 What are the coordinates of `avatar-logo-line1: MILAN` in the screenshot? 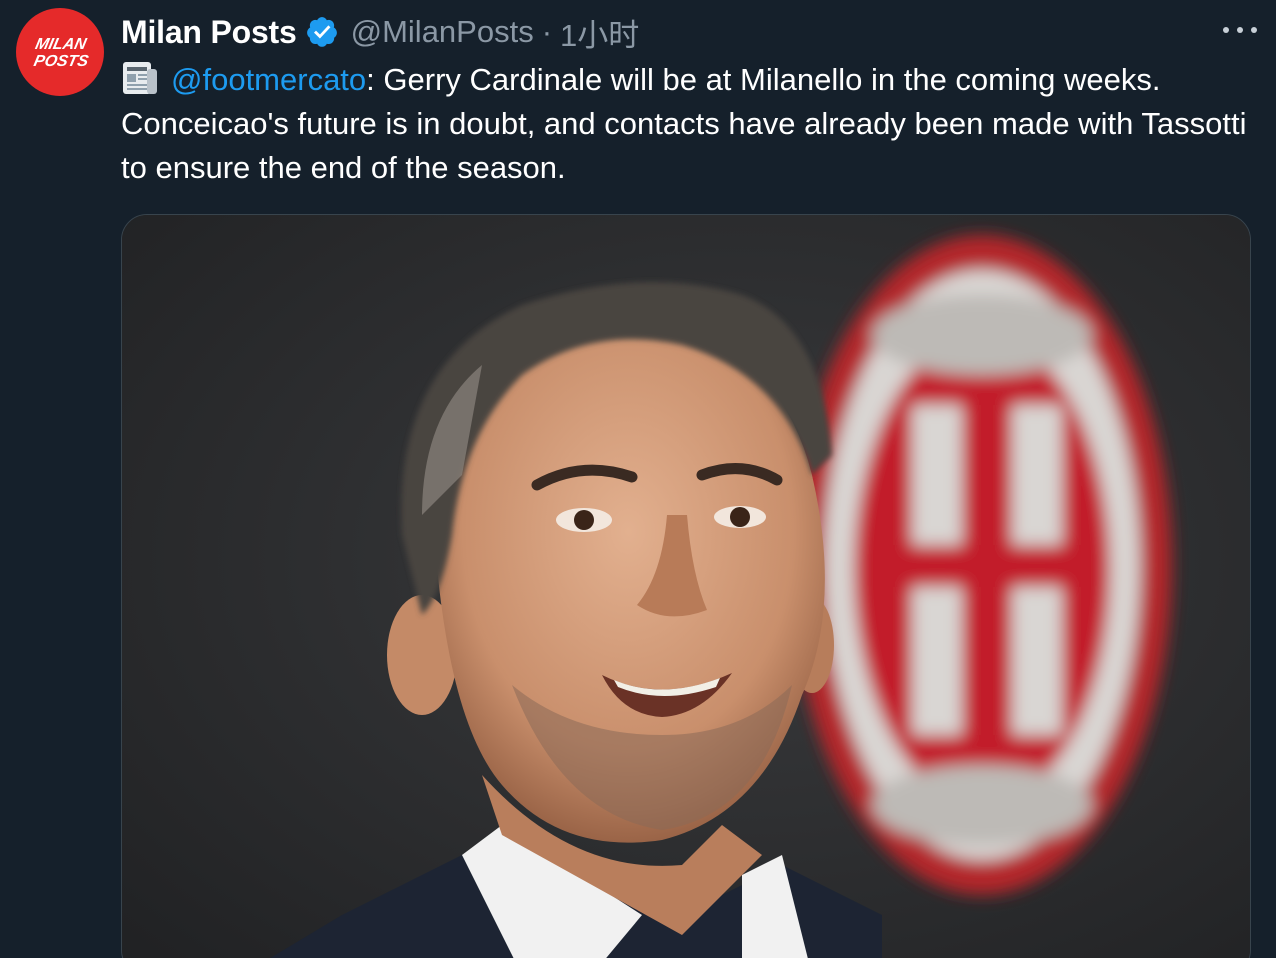 It's located at (61, 44).